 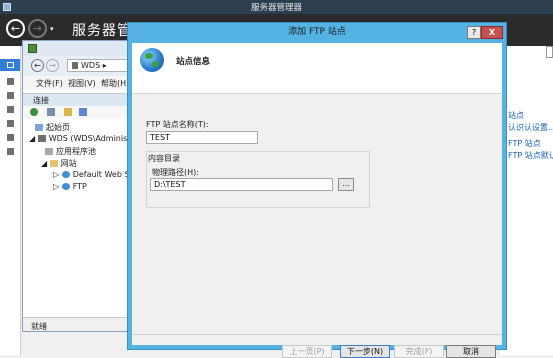 I want to click on wds-icon, so click(x=10, y=151).